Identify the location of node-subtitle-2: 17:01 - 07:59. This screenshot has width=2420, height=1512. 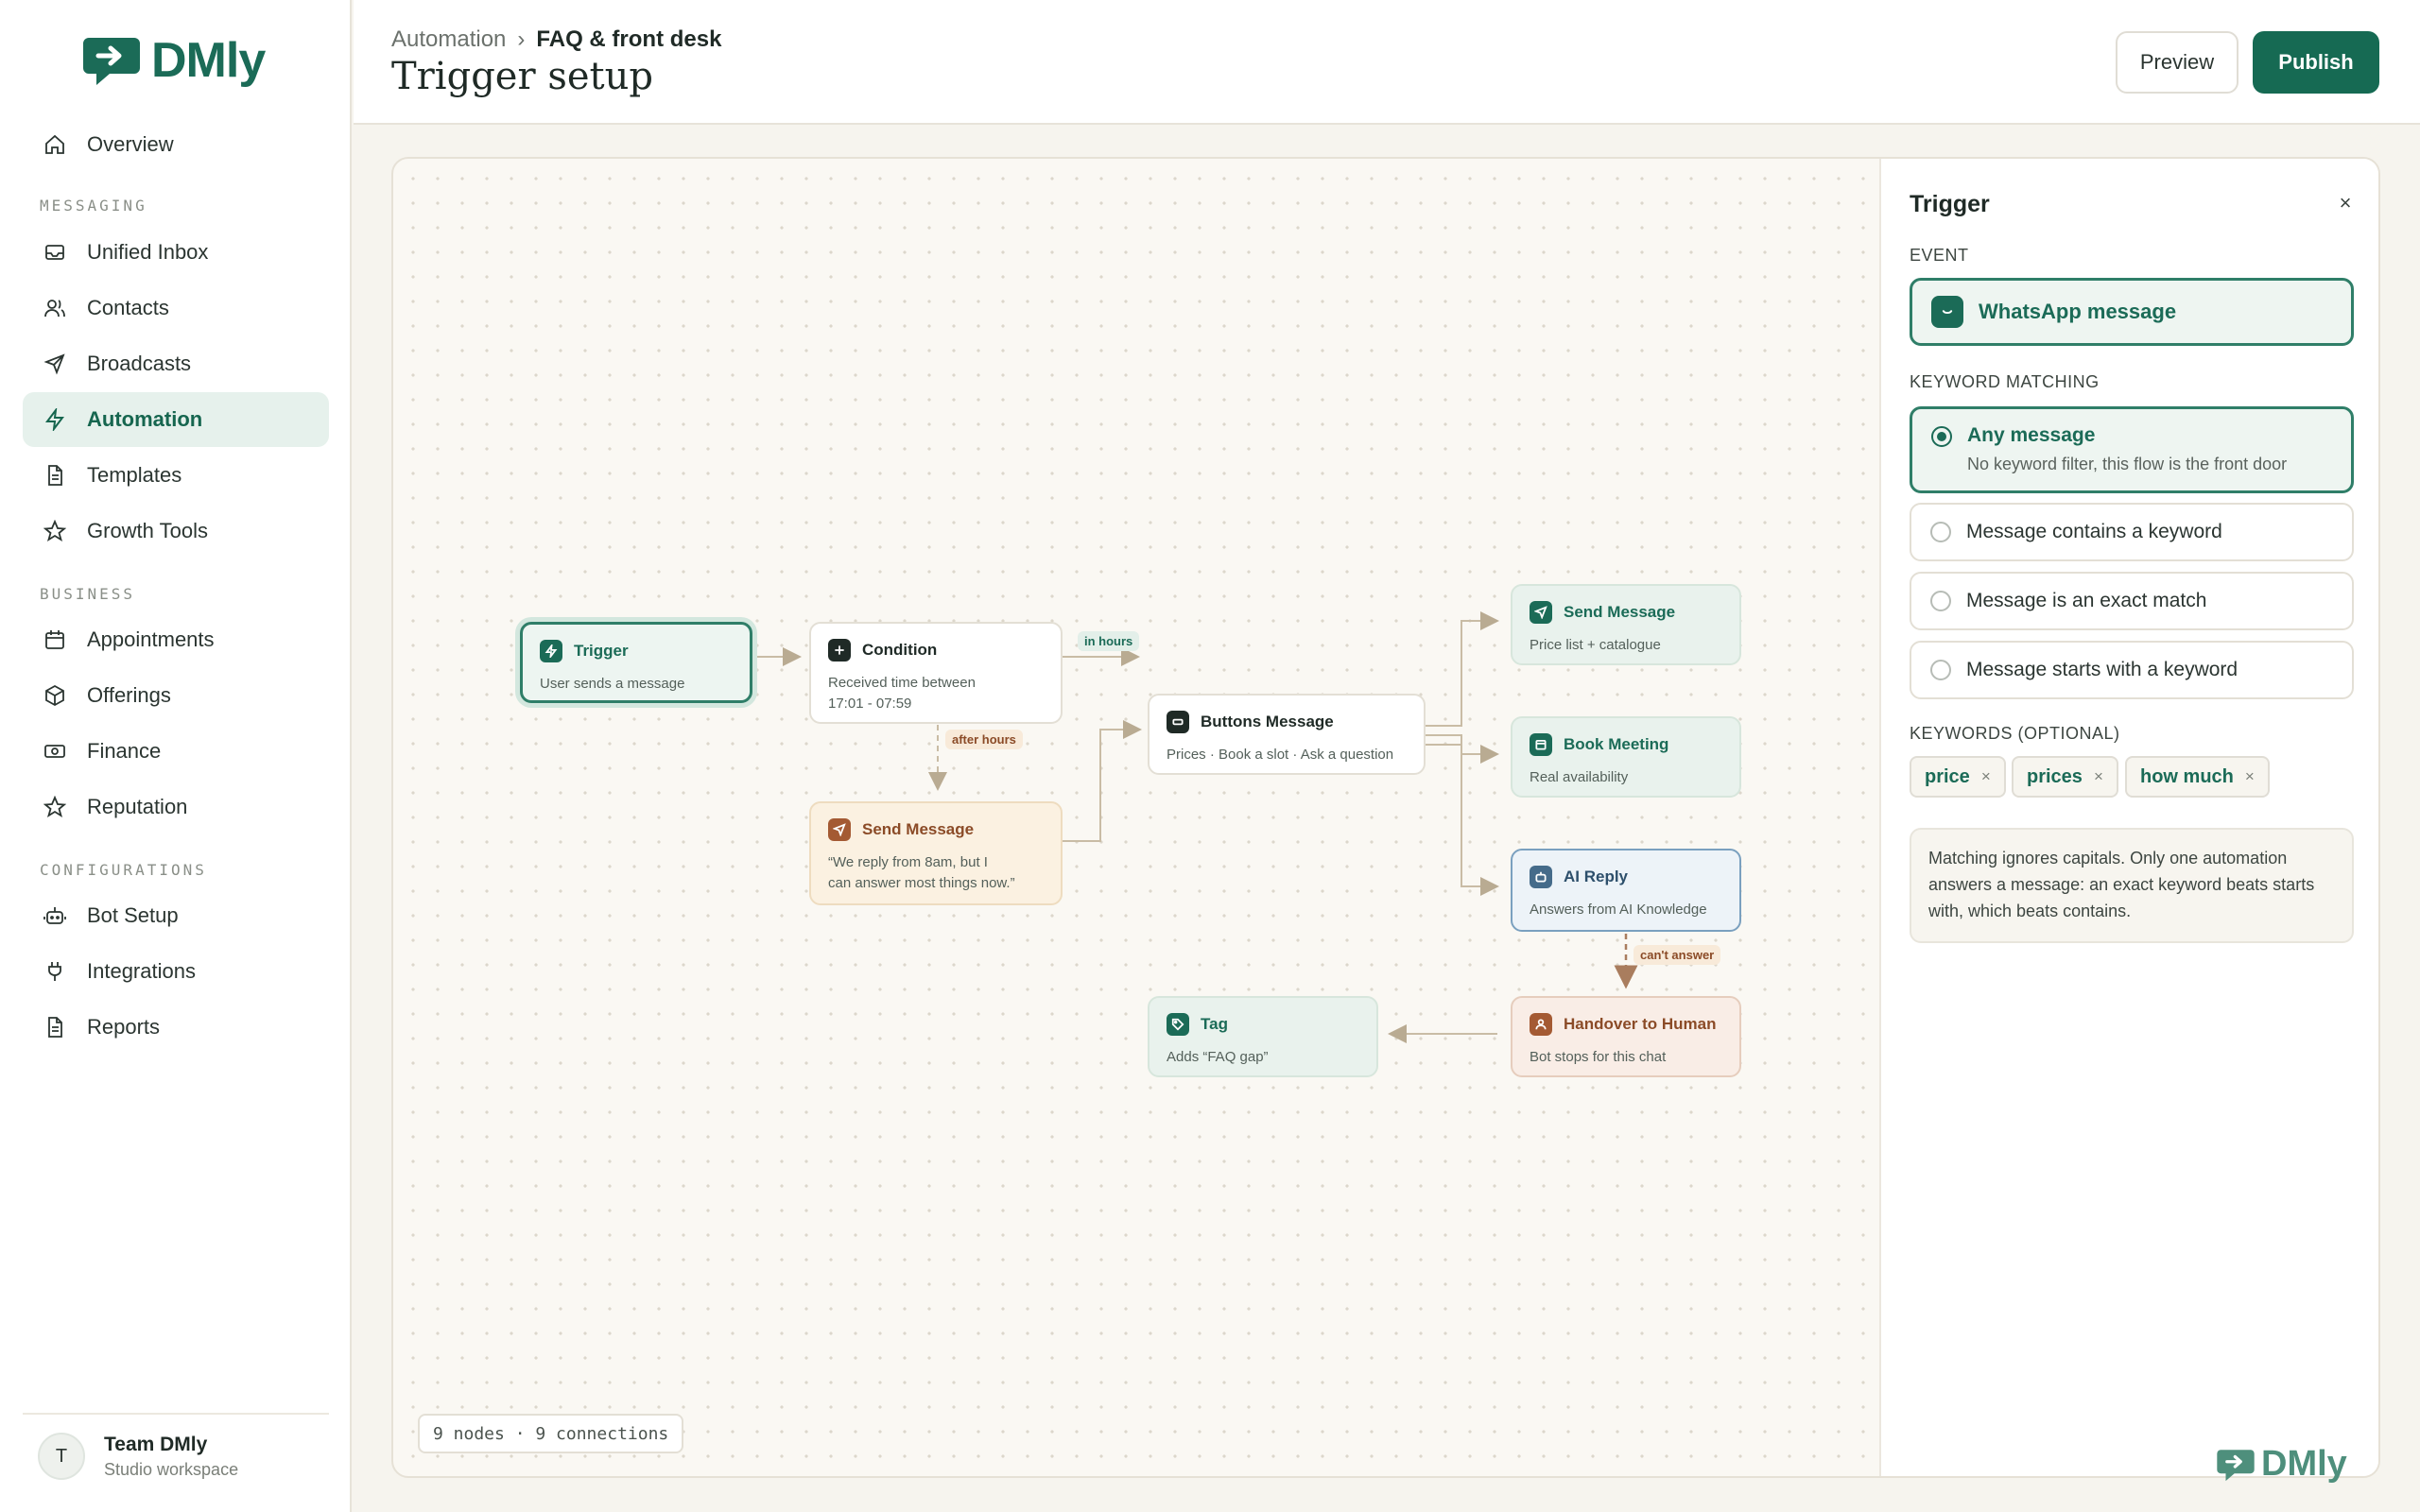
(870, 704).